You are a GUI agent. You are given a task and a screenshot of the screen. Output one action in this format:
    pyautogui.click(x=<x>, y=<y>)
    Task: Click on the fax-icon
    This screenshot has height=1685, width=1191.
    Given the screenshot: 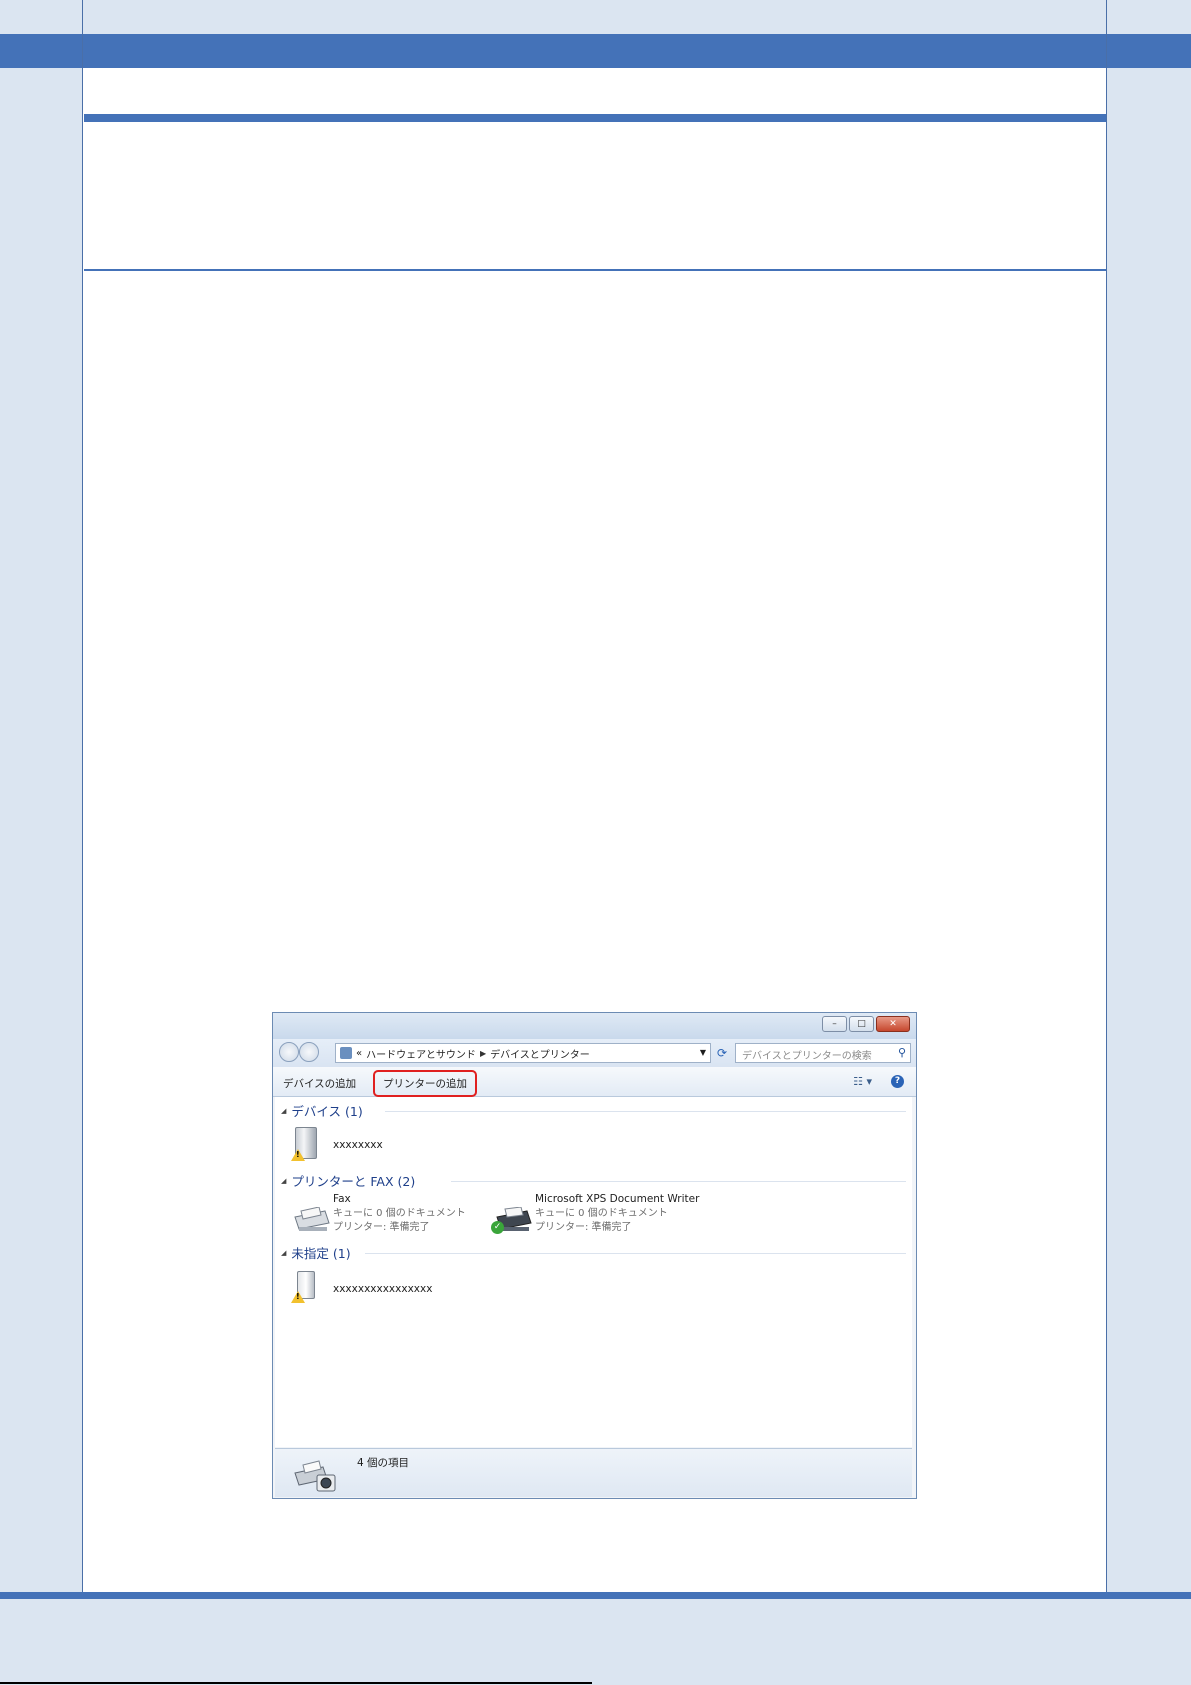 What is the action you would take?
    pyautogui.click(x=311, y=1221)
    